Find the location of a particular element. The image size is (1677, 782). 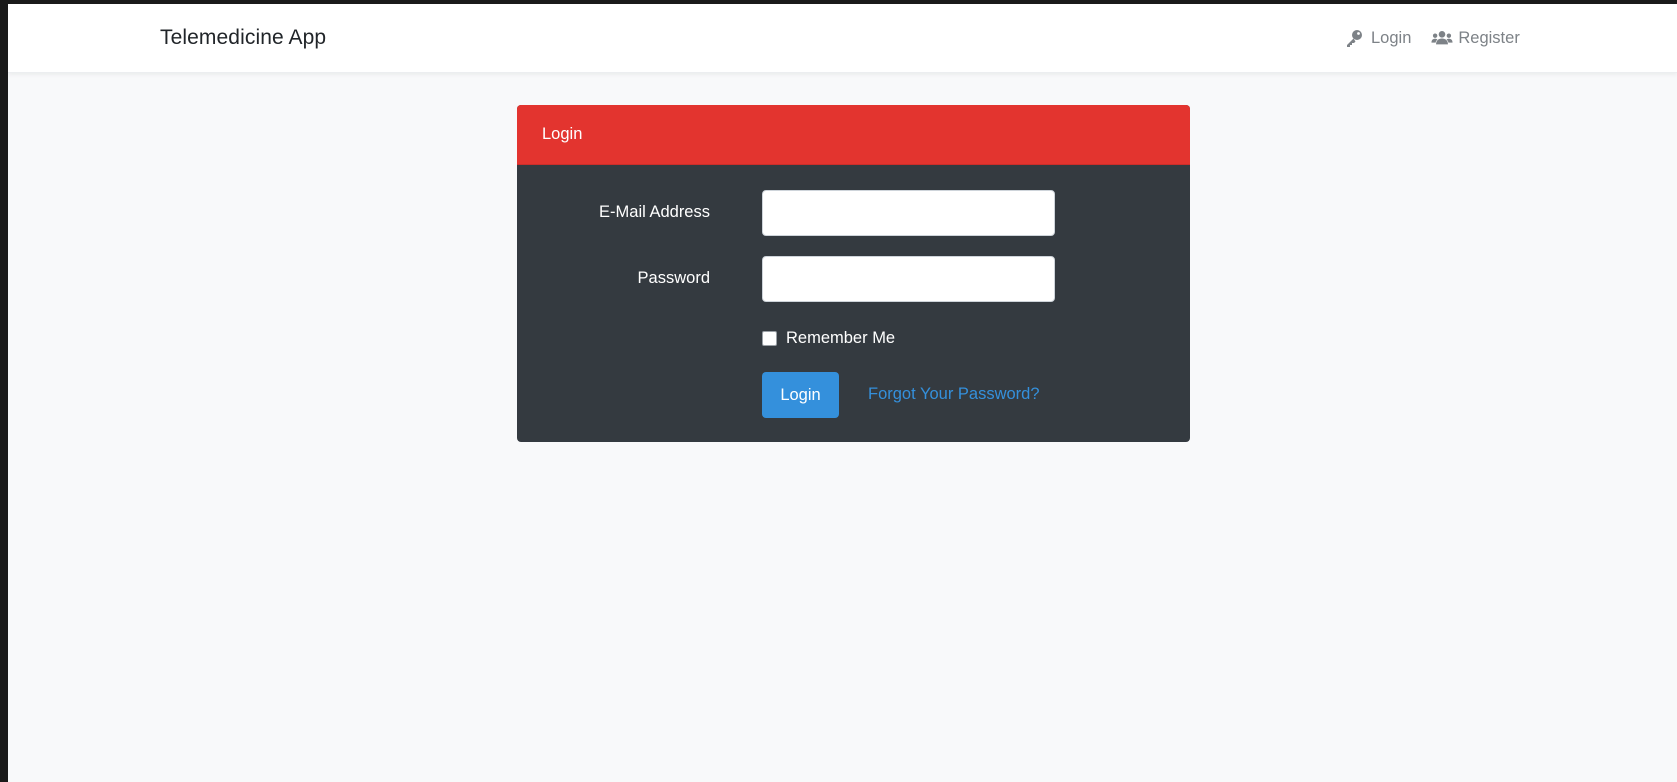

remember-me-label: Remember Me is located at coordinates (840, 338).